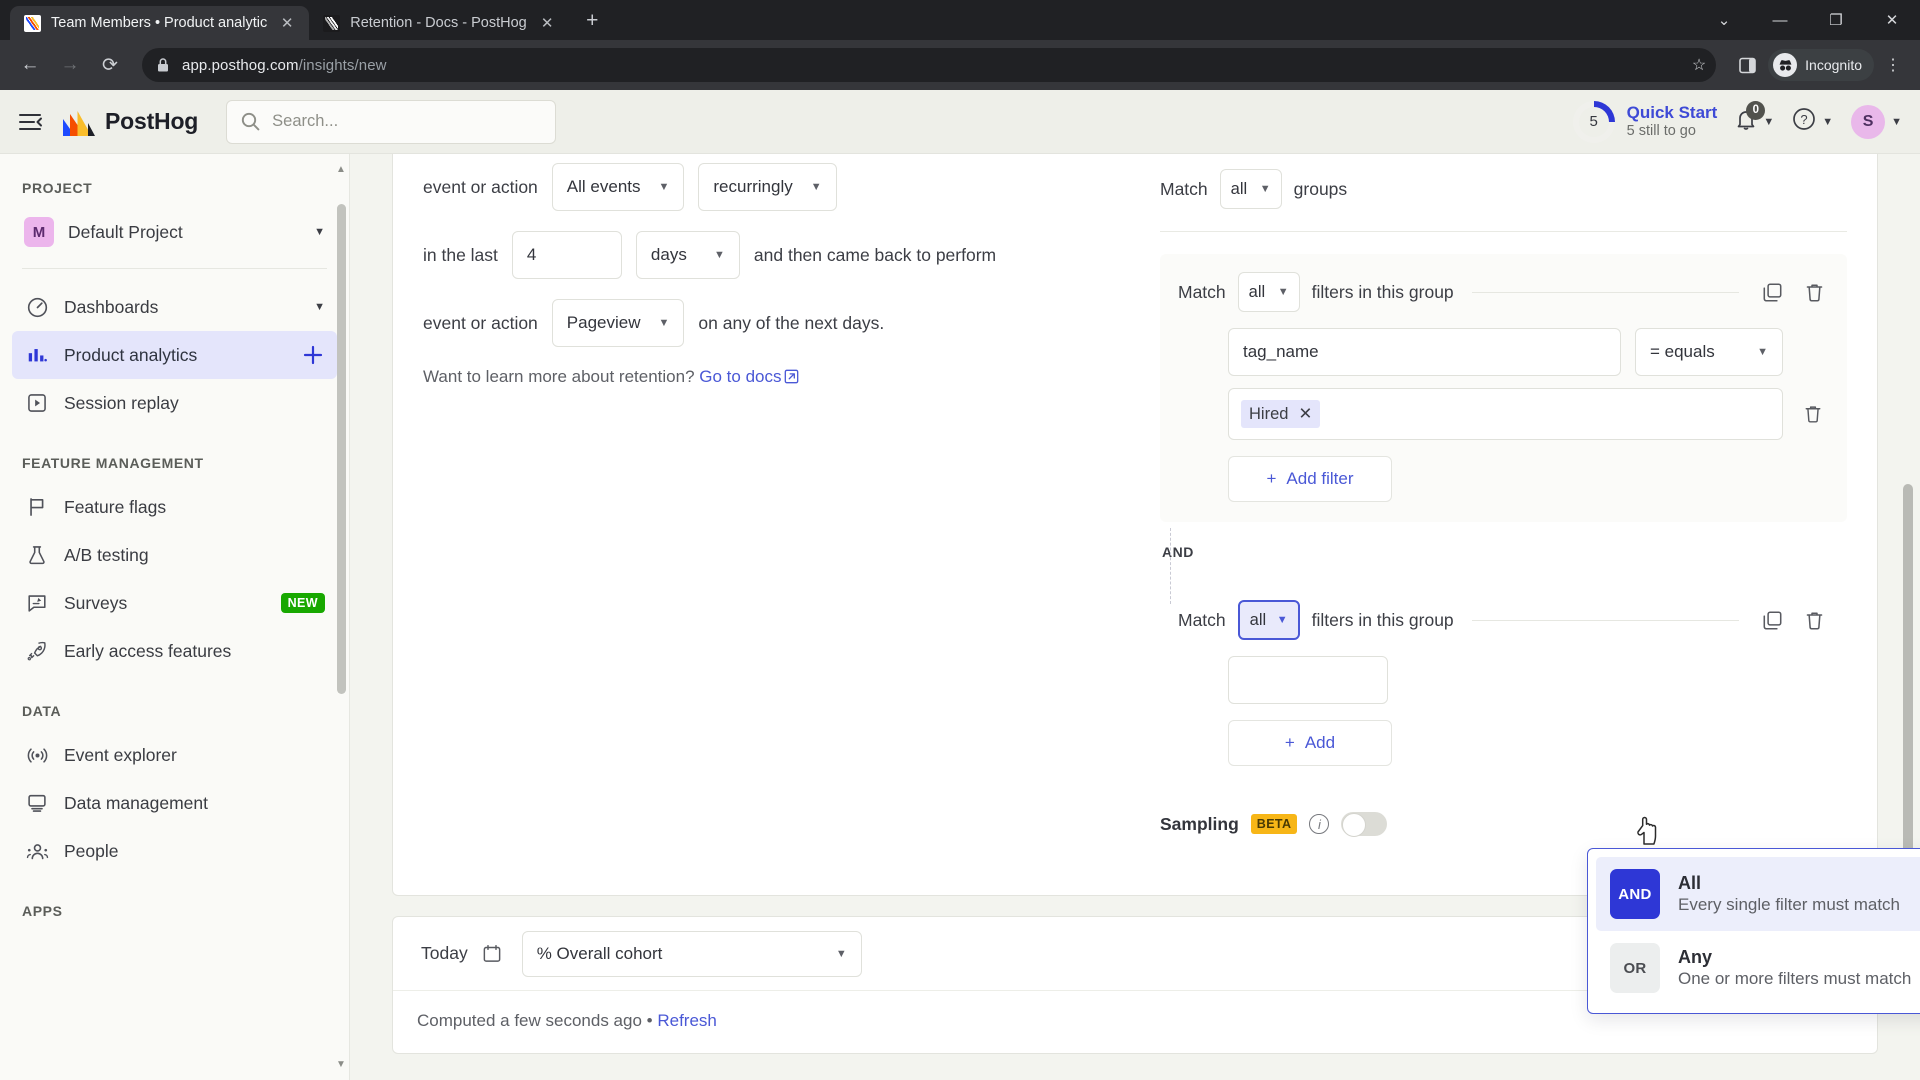 The image size is (1920, 1080). Describe the element at coordinates (1876, 121) in the screenshot. I see `account-menu-button: S ▼` at that location.